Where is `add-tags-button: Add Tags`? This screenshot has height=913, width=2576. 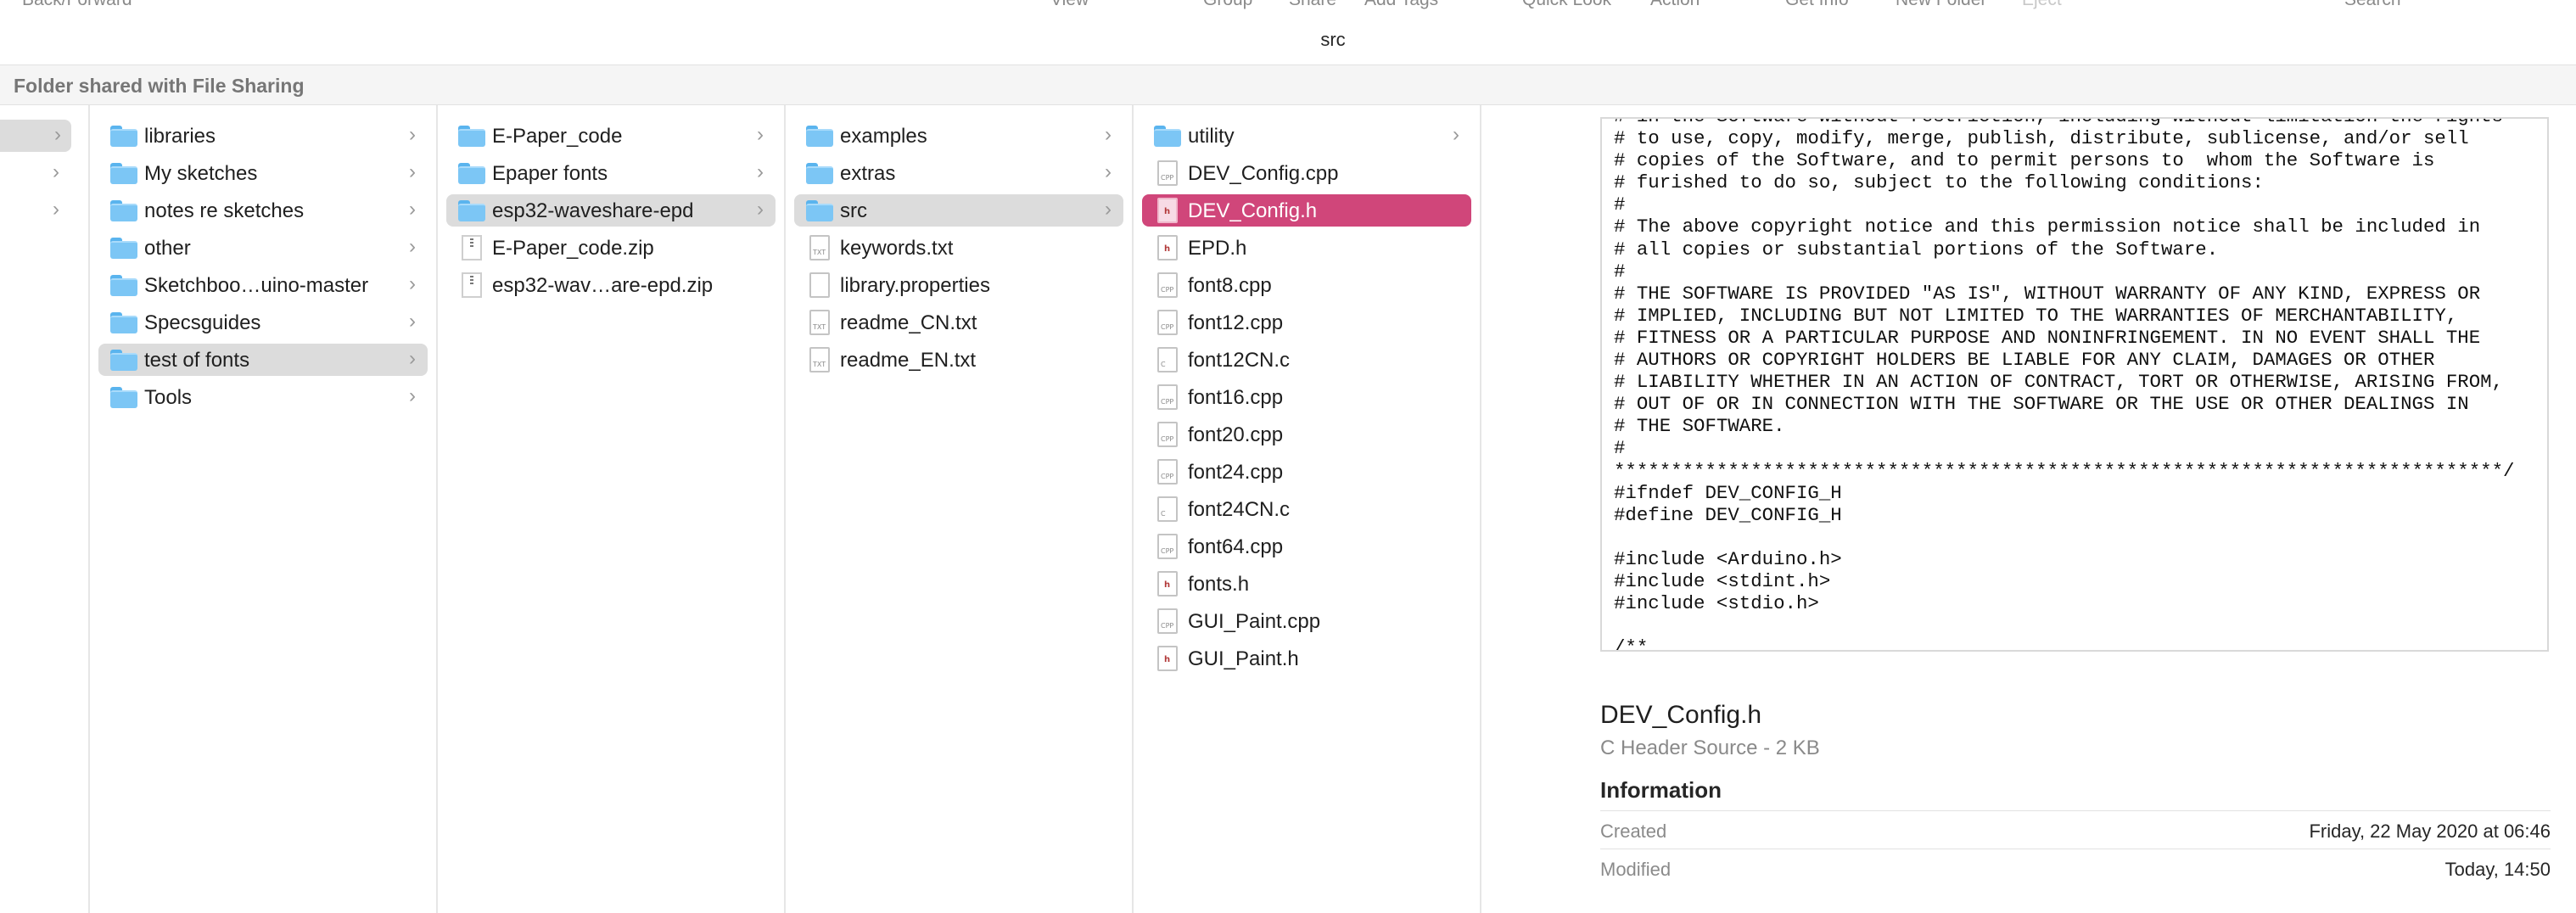
add-tags-button: Add Tags is located at coordinates (1401, 5).